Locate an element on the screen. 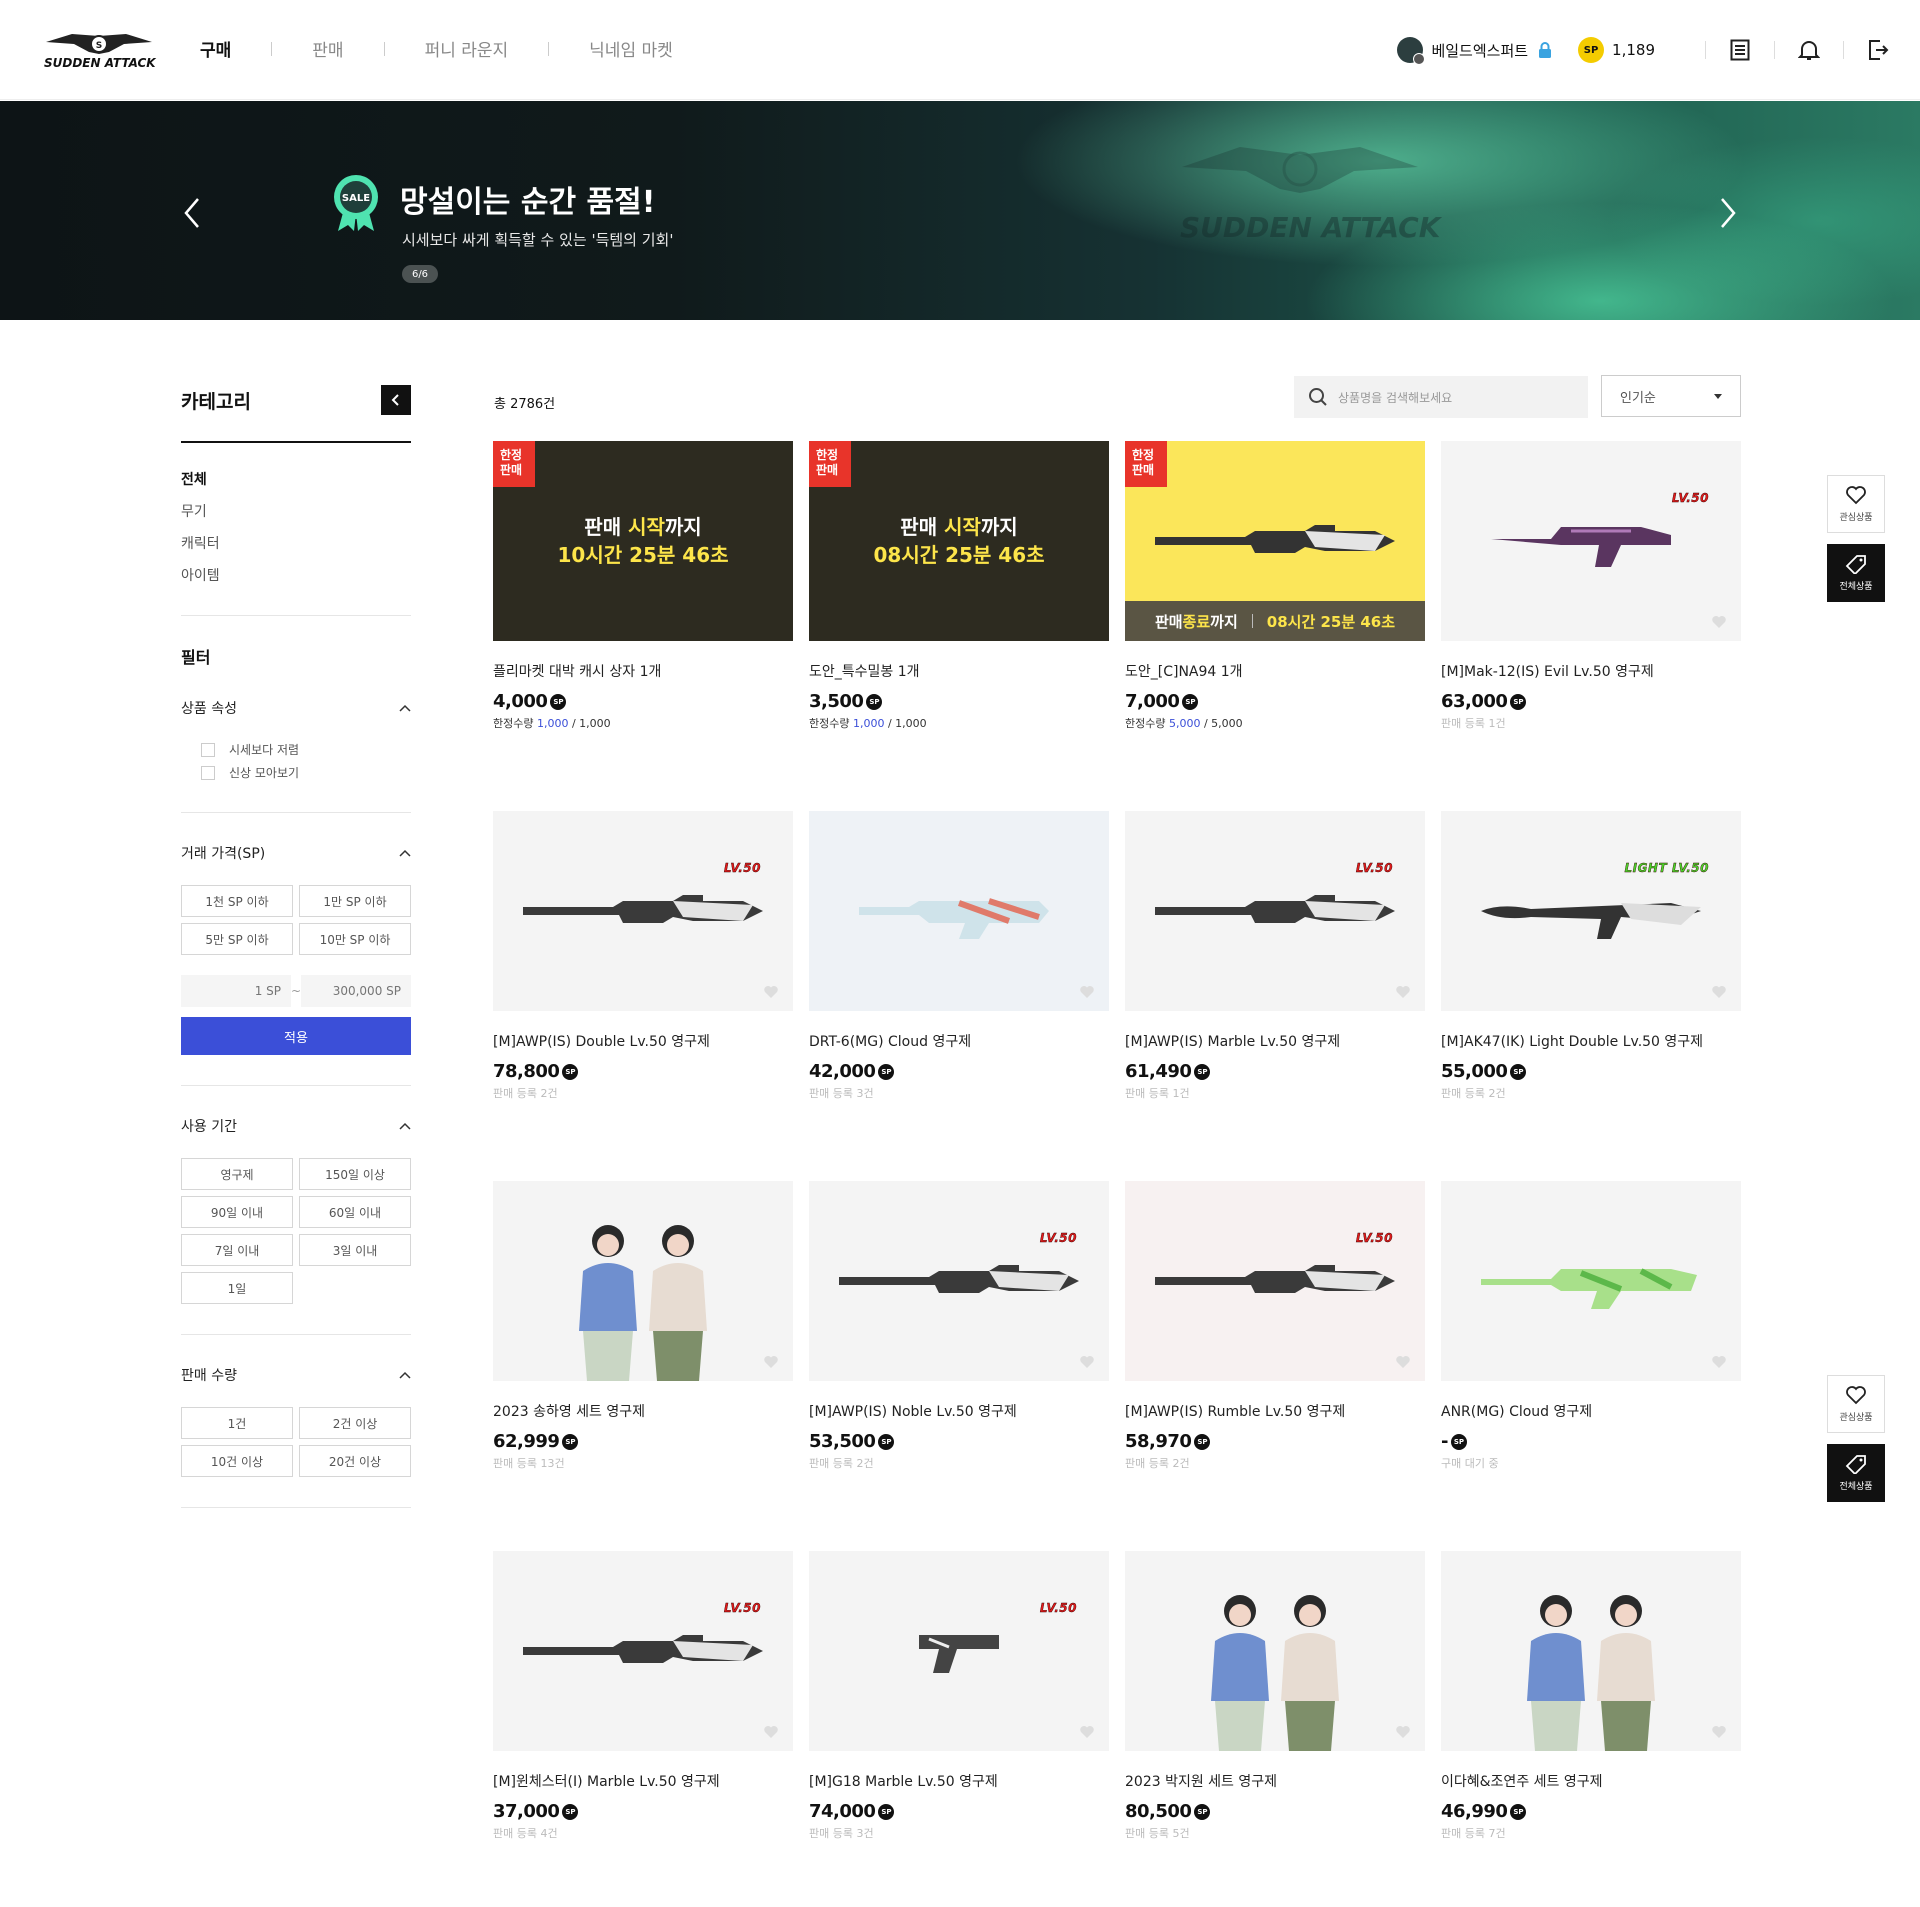 Image resolution: width=1920 pixels, height=1907 pixels. product-name: [M]AK47(IK) Light Double Lv.50 영구제 is located at coordinates (1591, 1041).